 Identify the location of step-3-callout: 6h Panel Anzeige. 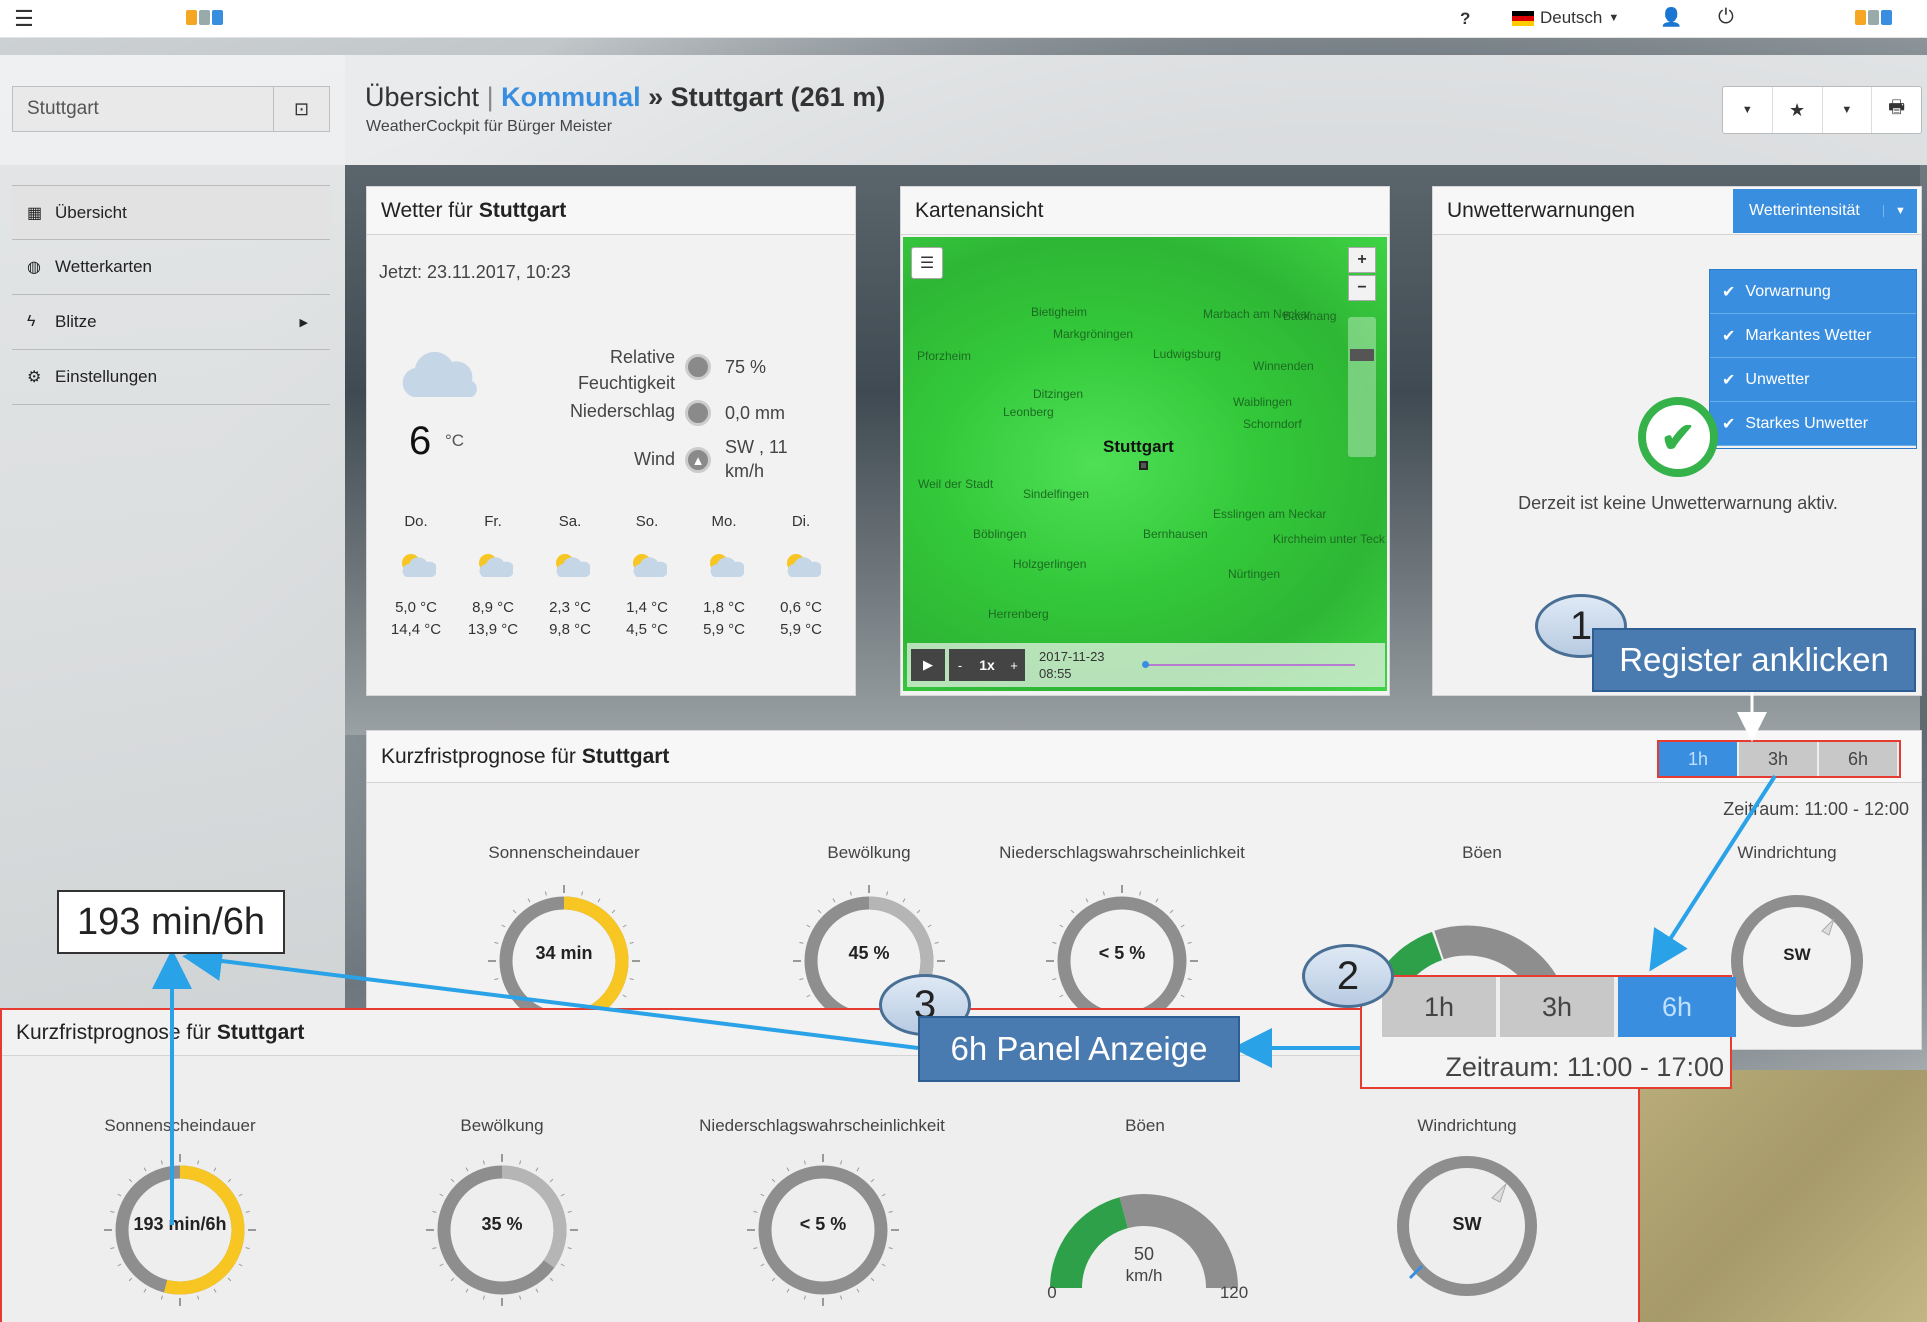
(1079, 1049).